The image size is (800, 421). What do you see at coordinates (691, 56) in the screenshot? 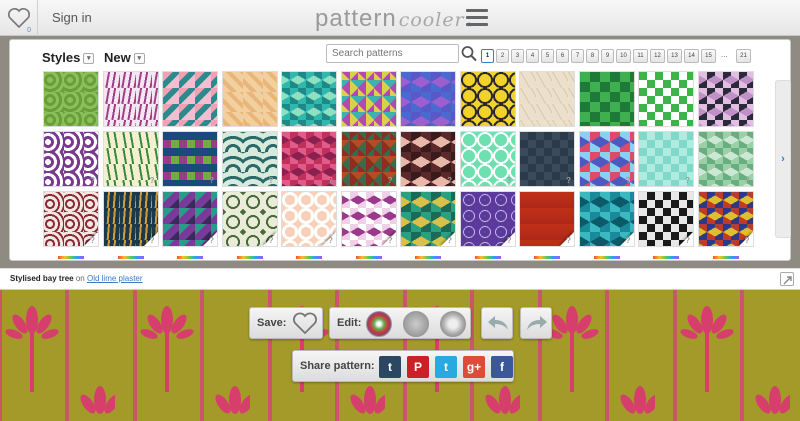
I see `page-button-14: 14` at bounding box center [691, 56].